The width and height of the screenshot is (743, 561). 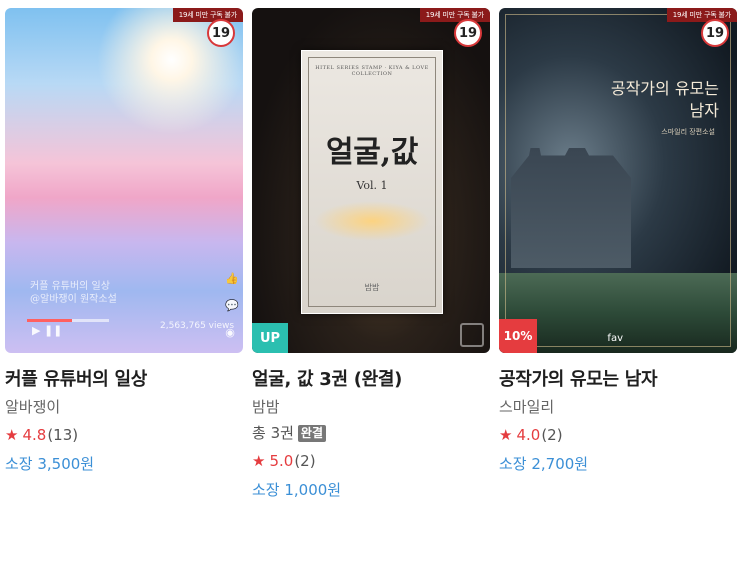 I want to click on rating-score: 5.0, so click(x=281, y=461).